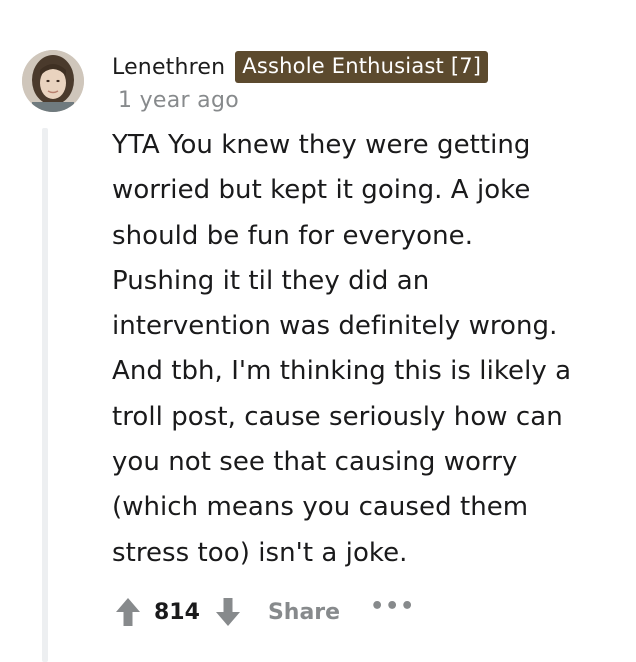 The height and width of the screenshot is (662, 636). Describe the element at coordinates (362, 67) in the screenshot. I see `user-flair-badge: Asshole Enthusiast [7]` at that location.